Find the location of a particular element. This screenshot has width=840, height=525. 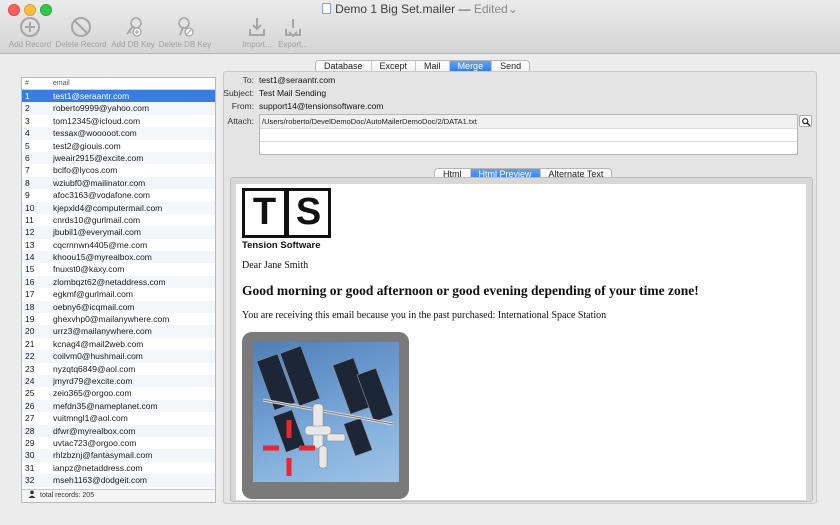

list-row: 8 wziubf0@mailinator.com is located at coordinates (118, 183).